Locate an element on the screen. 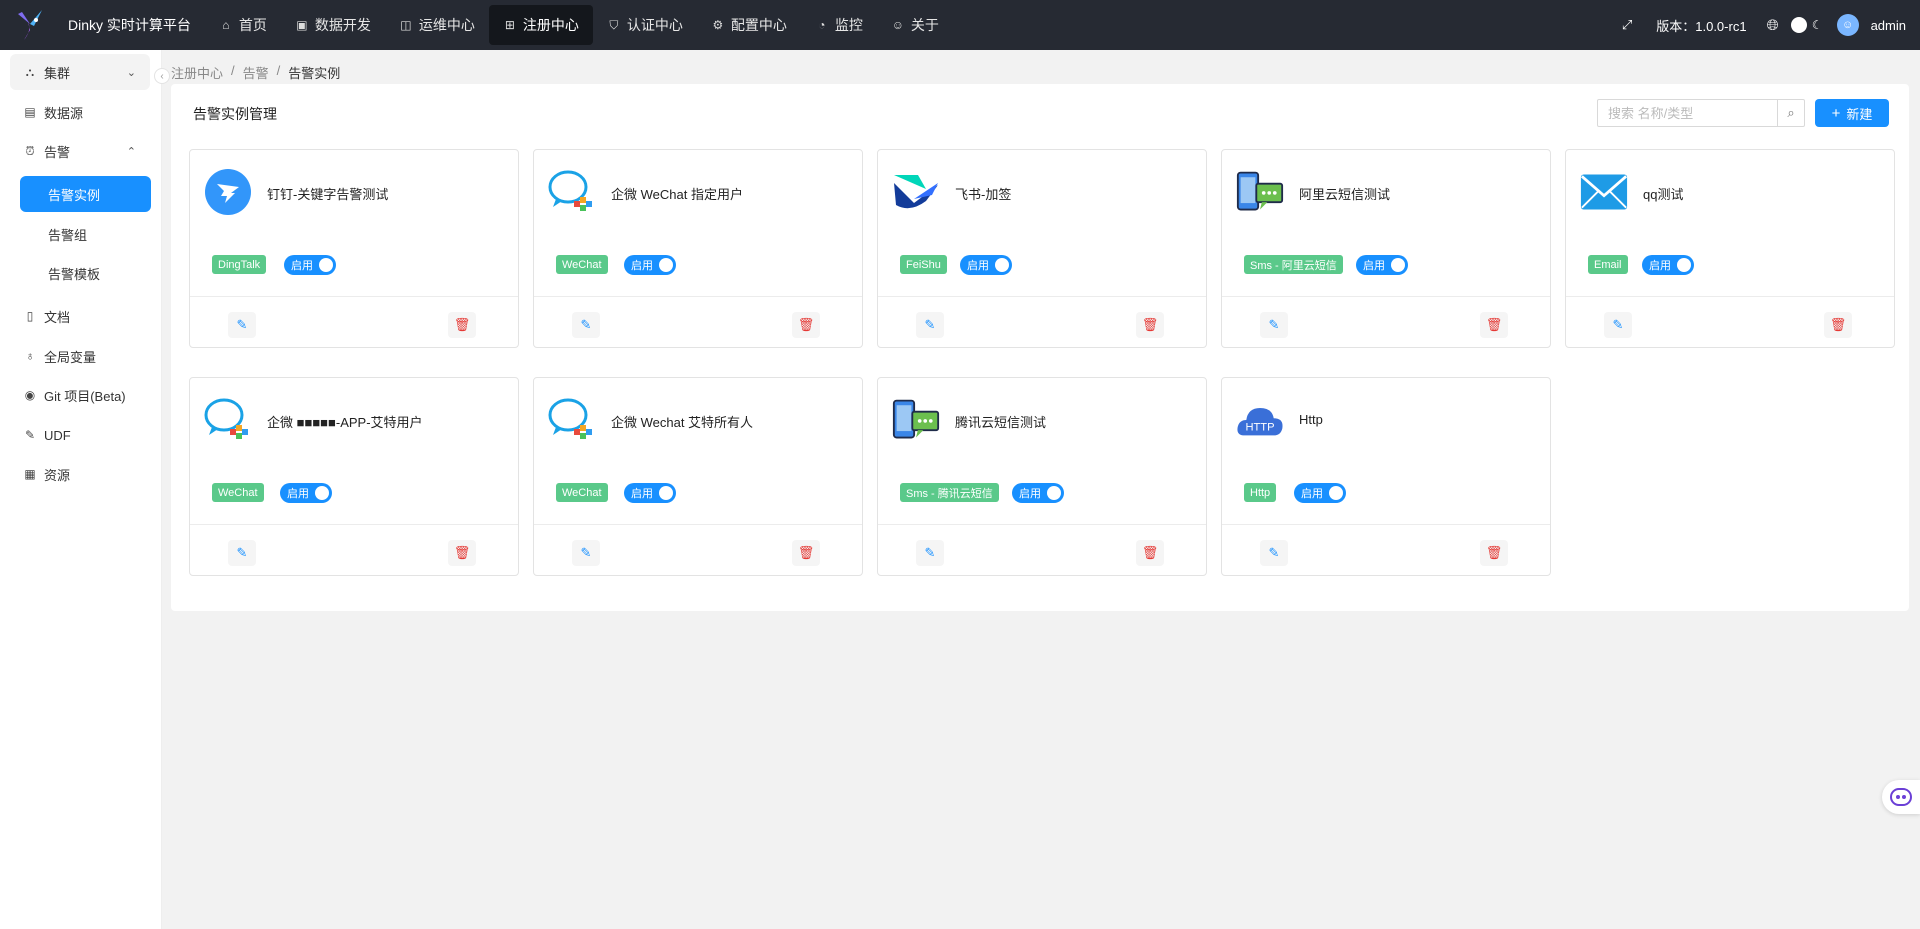  breadcrumb-item: 注册中心 is located at coordinates (197, 72).